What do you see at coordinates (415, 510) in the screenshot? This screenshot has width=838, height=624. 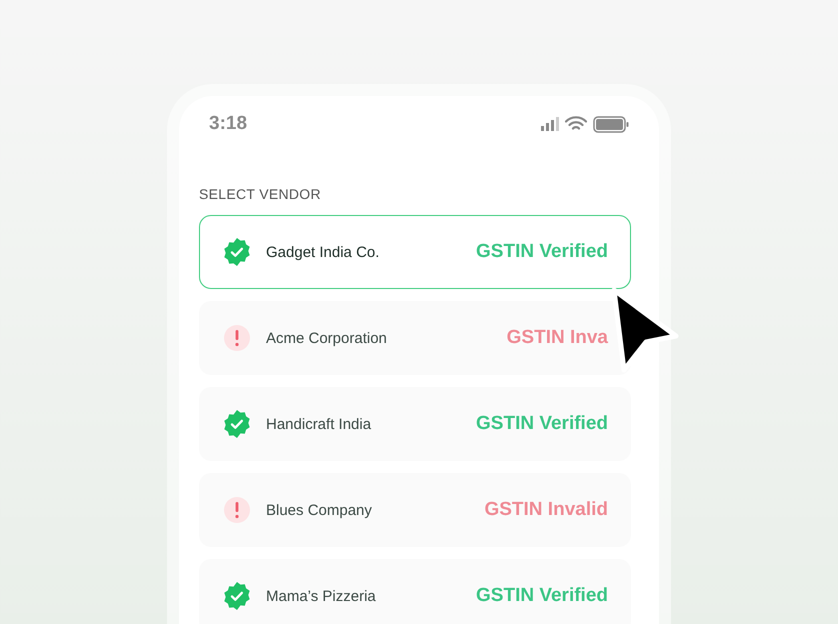 I see `vendor-option: Blues Company GSTIN Invalid` at bounding box center [415, 510].